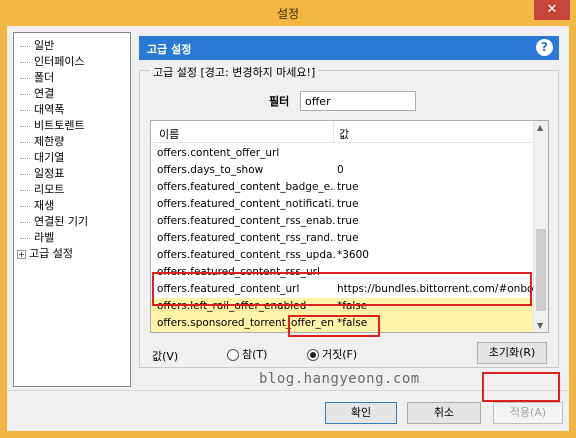 This screenshot has width=576, height=438. I want to click on help-icon: ?, so click(544, 47).